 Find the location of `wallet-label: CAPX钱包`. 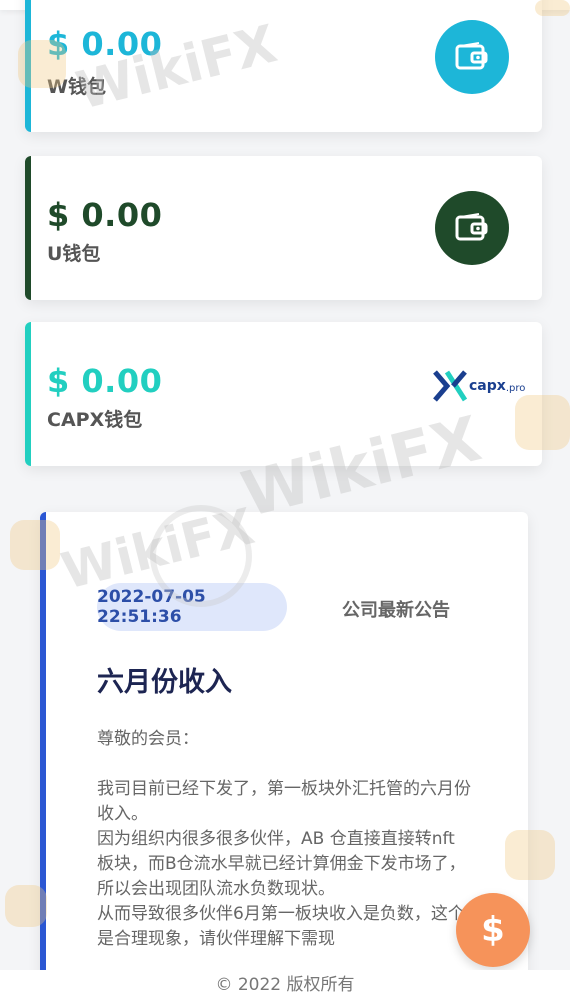

wallet-label: CAPX钱包 is located at coordinates (95, 420).